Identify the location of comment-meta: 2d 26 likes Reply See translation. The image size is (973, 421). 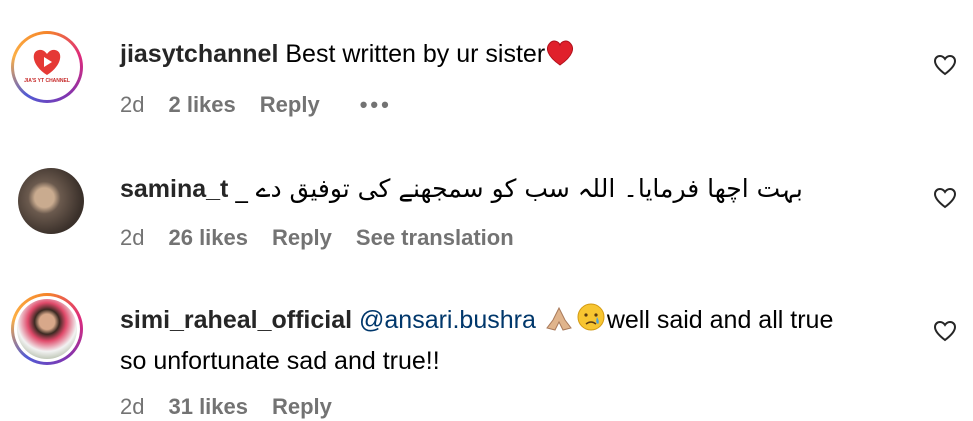
(329, 238).